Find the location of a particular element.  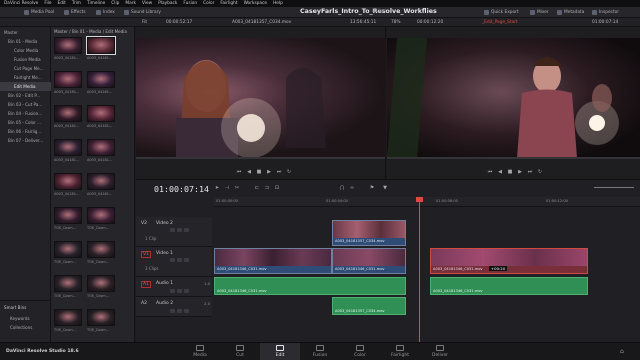

quick-export-button: Quick Export is located at coordinates (501, 12).